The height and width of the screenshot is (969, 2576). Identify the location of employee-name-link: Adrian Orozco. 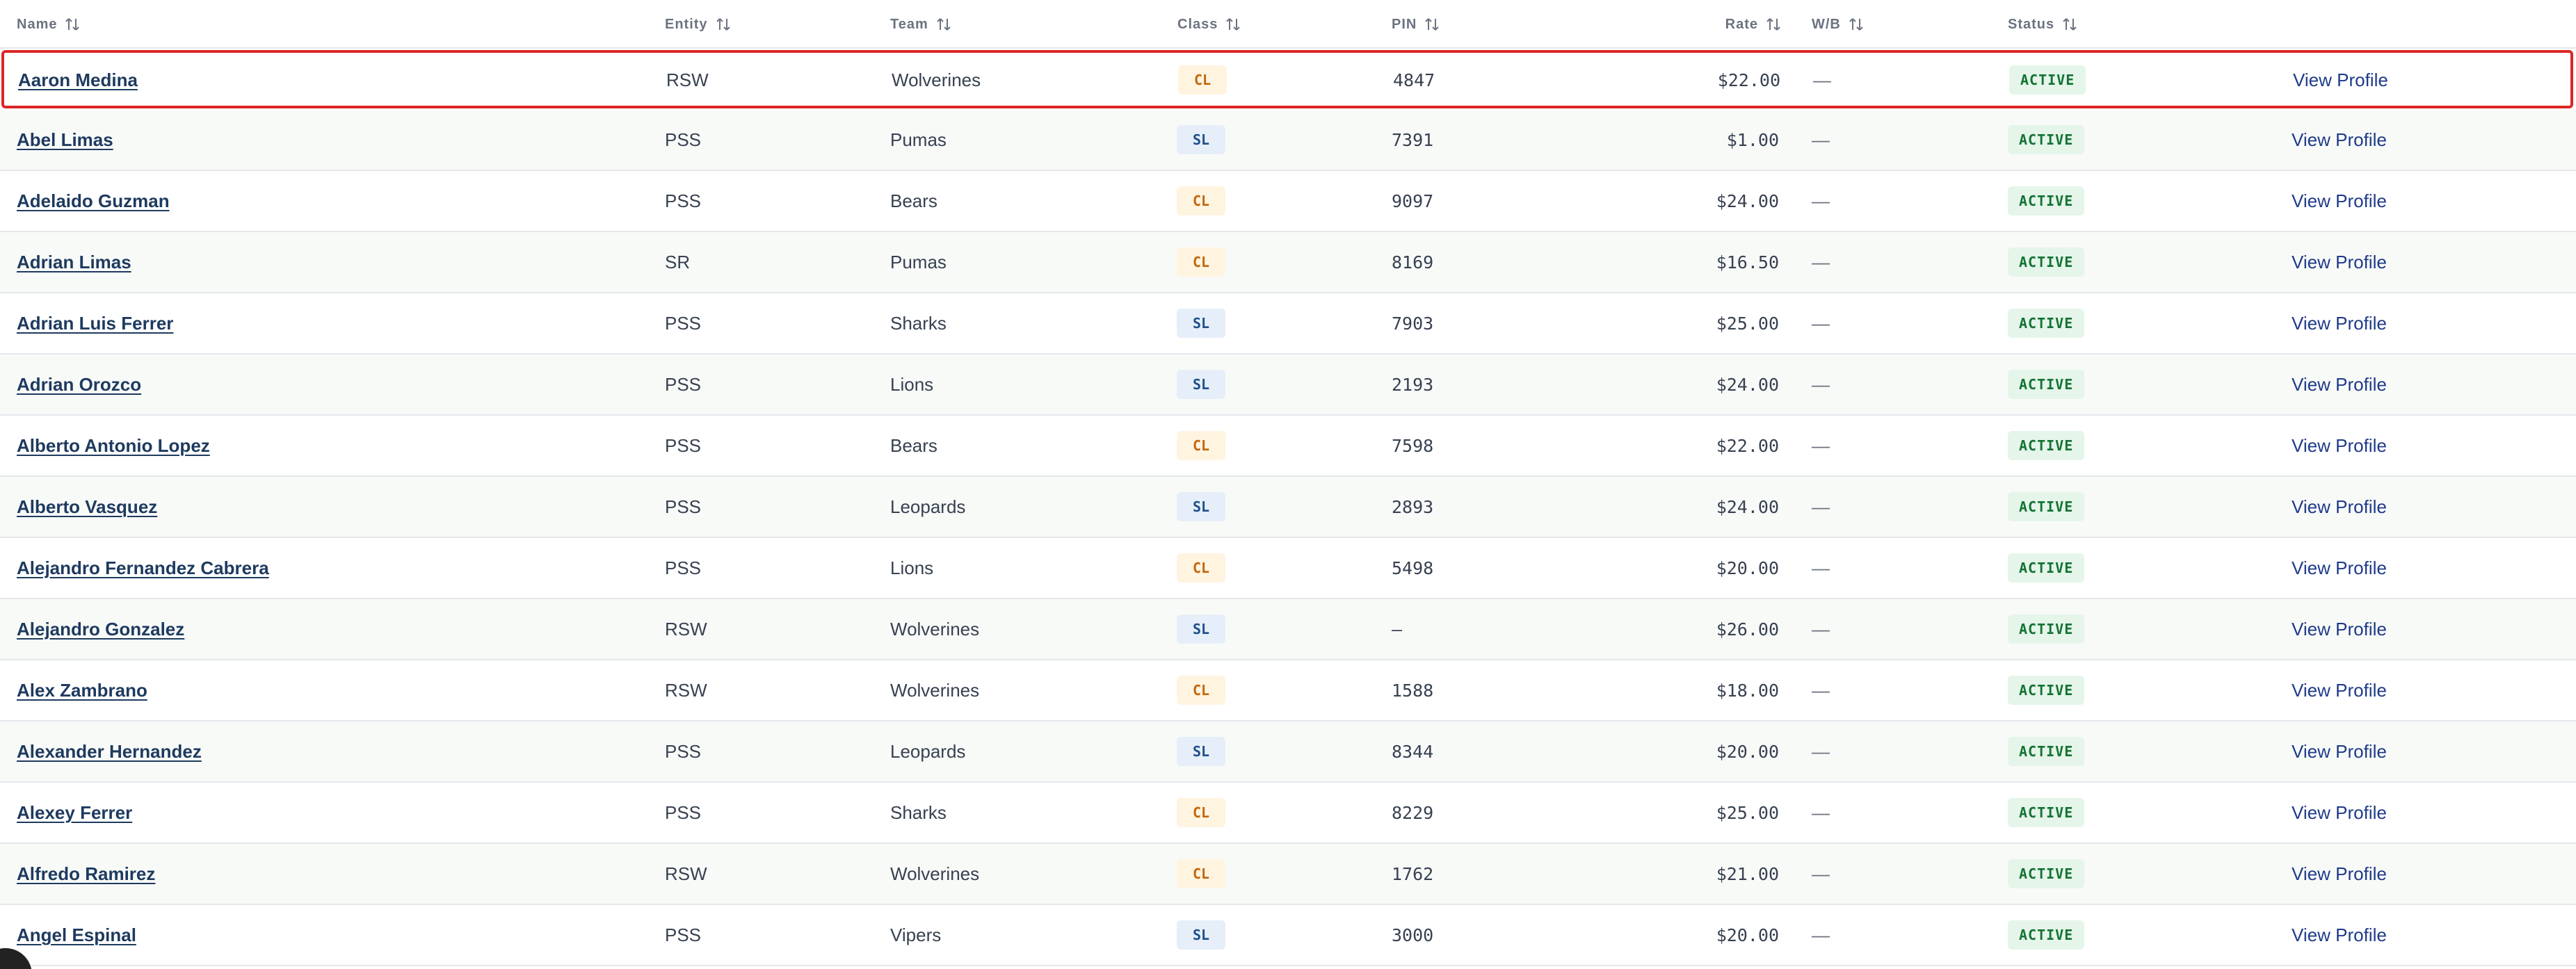
(79, 385).